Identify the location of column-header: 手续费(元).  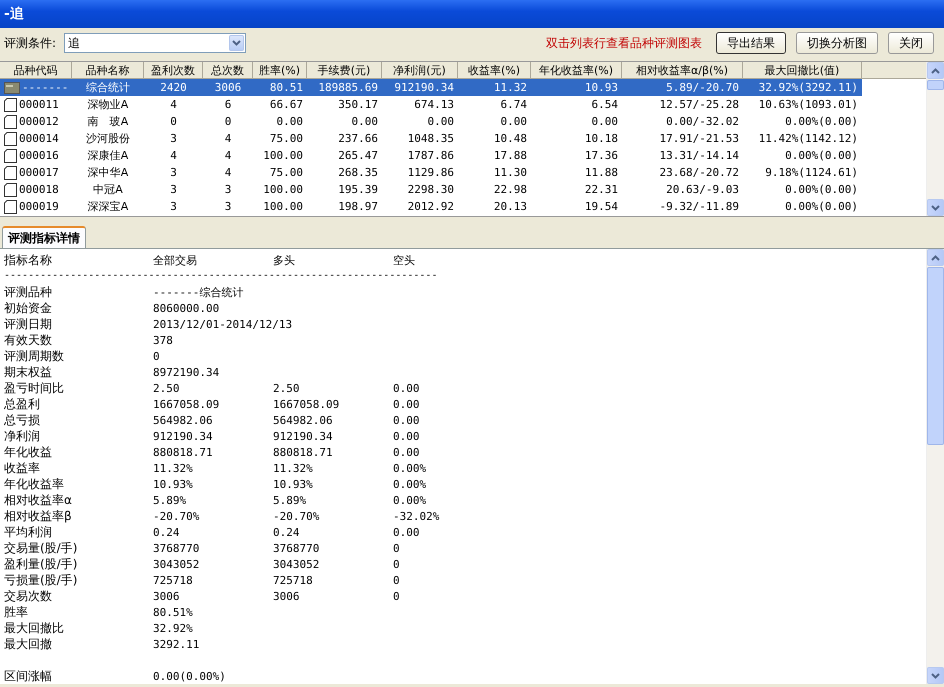
(344, 70).